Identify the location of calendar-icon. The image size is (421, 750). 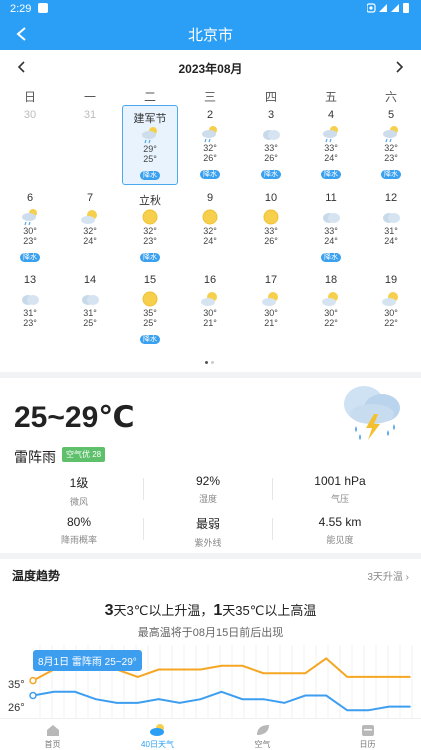
(367, 730).